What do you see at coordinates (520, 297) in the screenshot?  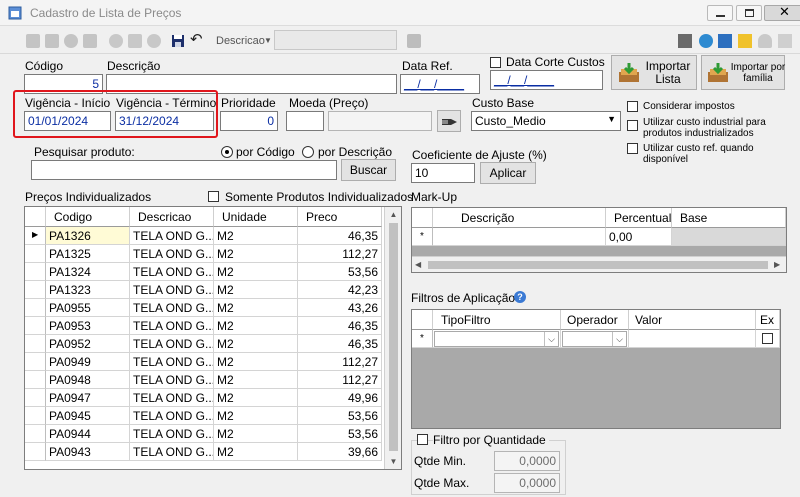 I see `help-icon: ?` at bounding box center [520, 297].